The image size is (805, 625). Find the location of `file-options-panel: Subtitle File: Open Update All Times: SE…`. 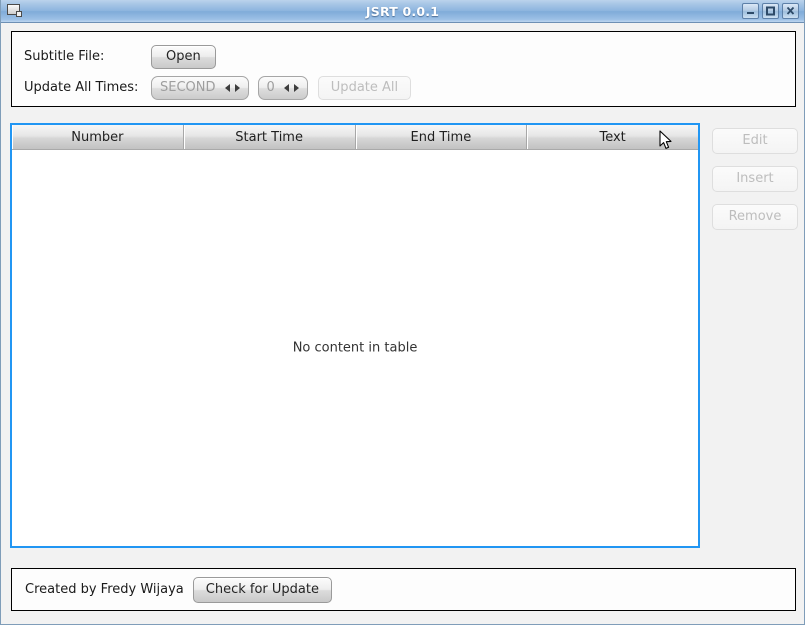

file-options-panel: Subtitle File: Open Update All Times: SE… is located at coordinates (403, 69).